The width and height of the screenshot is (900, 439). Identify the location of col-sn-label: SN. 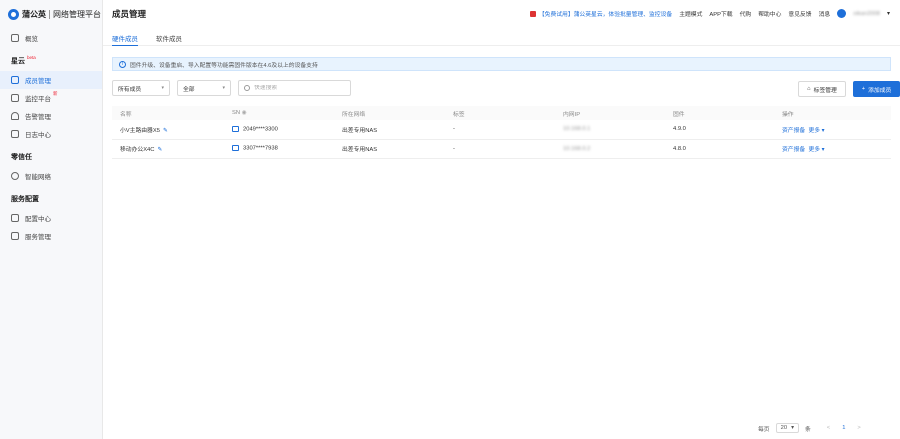
(236, 113).